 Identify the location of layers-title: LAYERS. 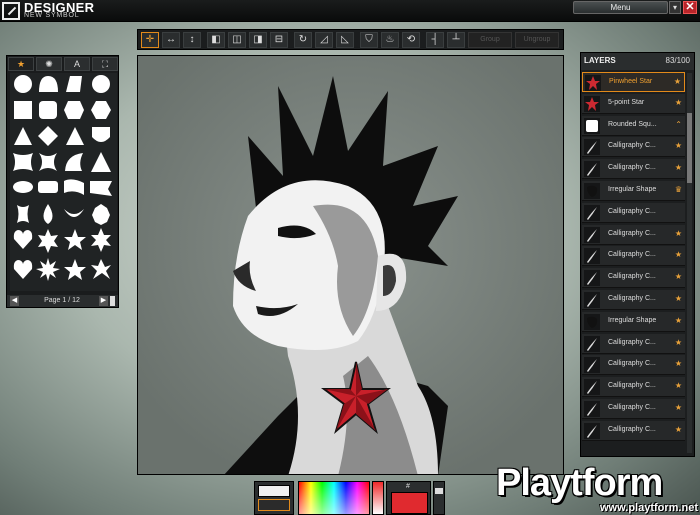
(600, 60).